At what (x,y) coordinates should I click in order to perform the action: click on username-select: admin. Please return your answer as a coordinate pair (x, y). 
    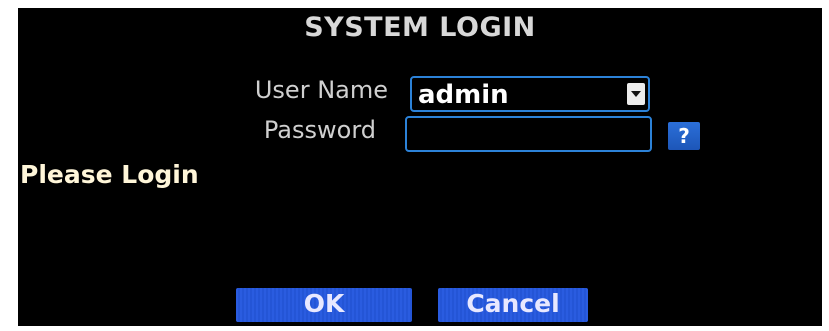
    Looking at the image, I should click on (530, 94).